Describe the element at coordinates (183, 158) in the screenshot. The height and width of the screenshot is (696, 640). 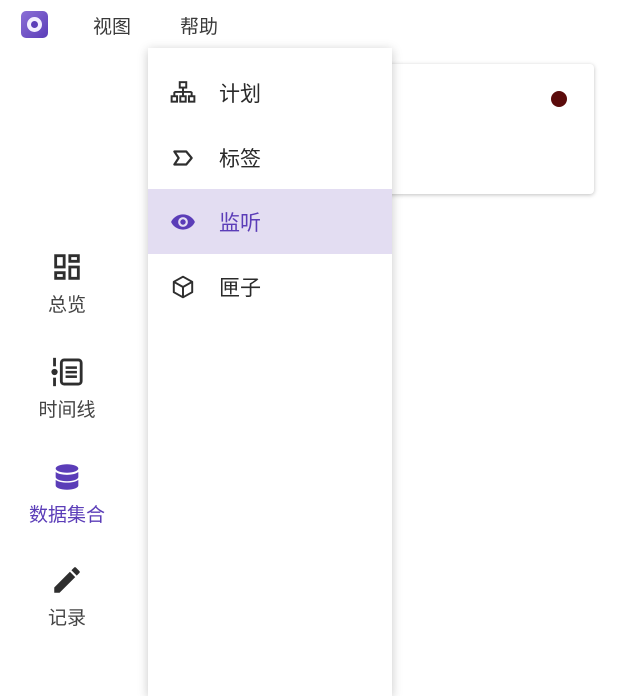
I see `label-outline-icon` at that location.